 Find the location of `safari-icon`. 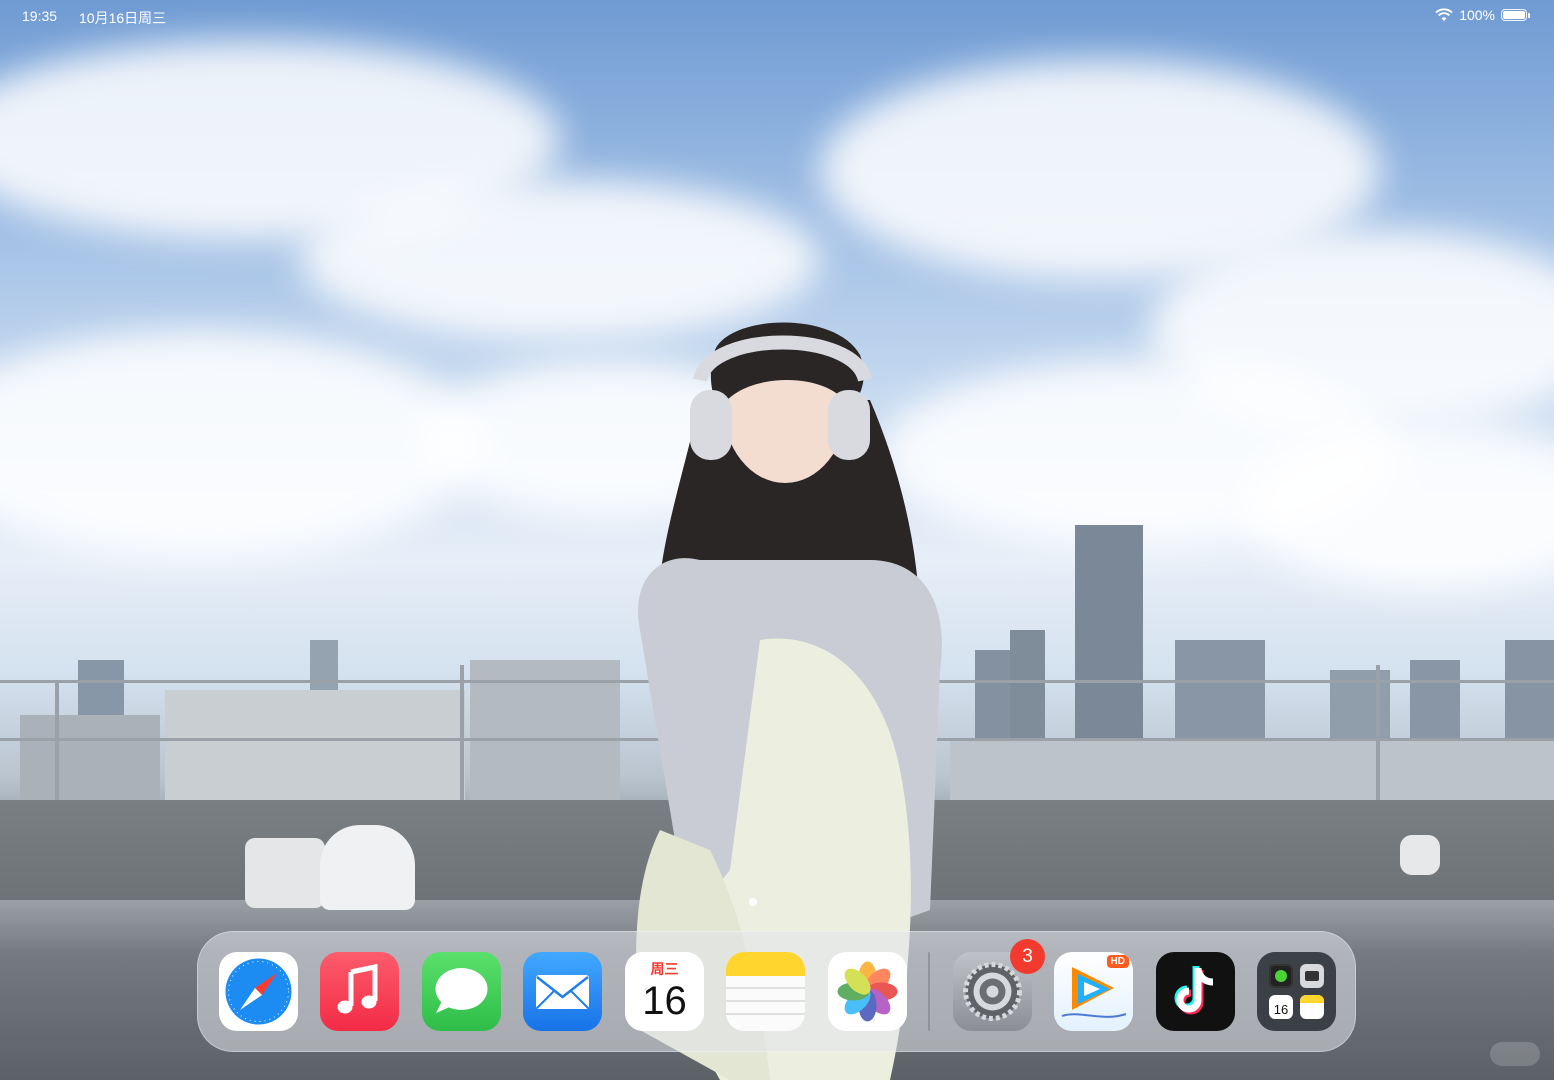

safari-icon is located at coordinates (258, 991).